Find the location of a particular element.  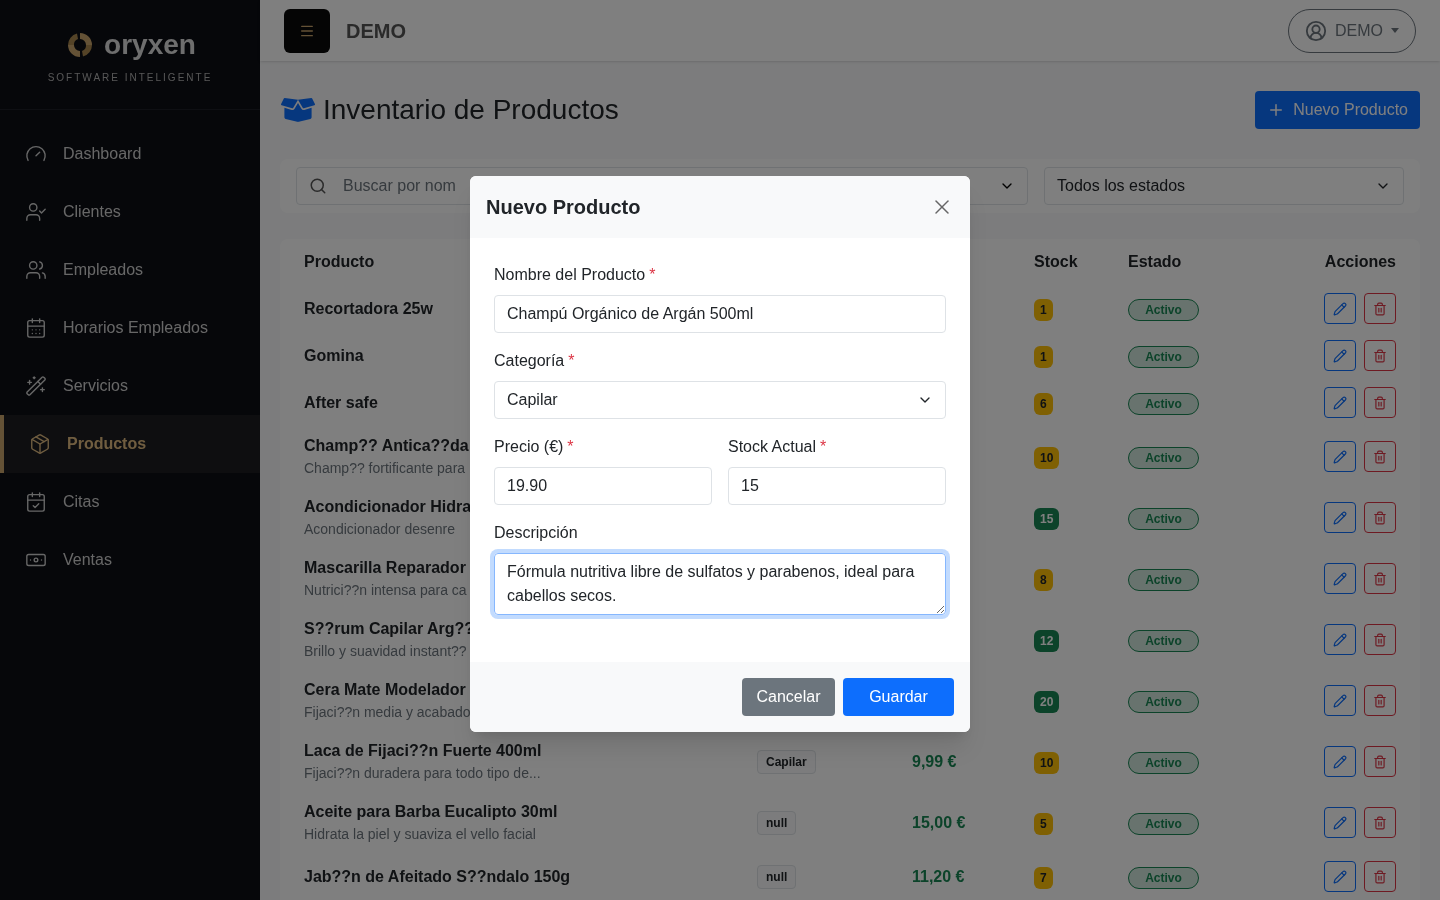

box-icon is located at coordinates (40, 444).